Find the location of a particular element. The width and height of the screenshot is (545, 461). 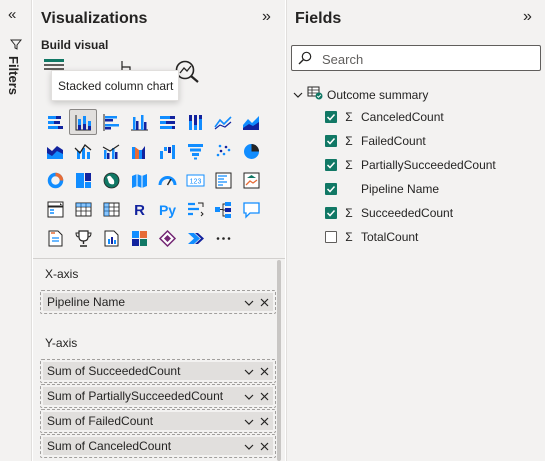

decomposition-tree-icon is located at coordinates (223, 209).